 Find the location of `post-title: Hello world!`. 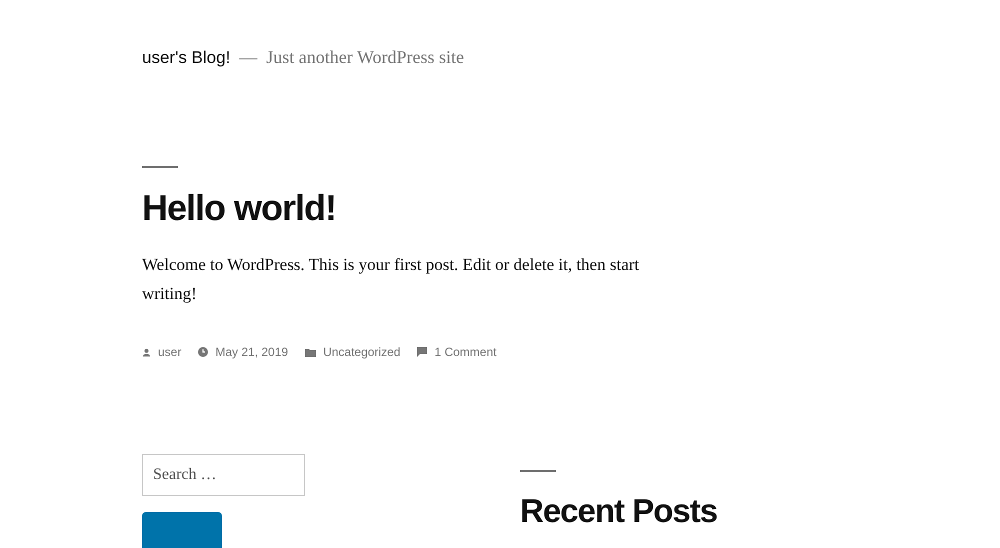

post-title: Hello world! is located at coordinates (571, 208).